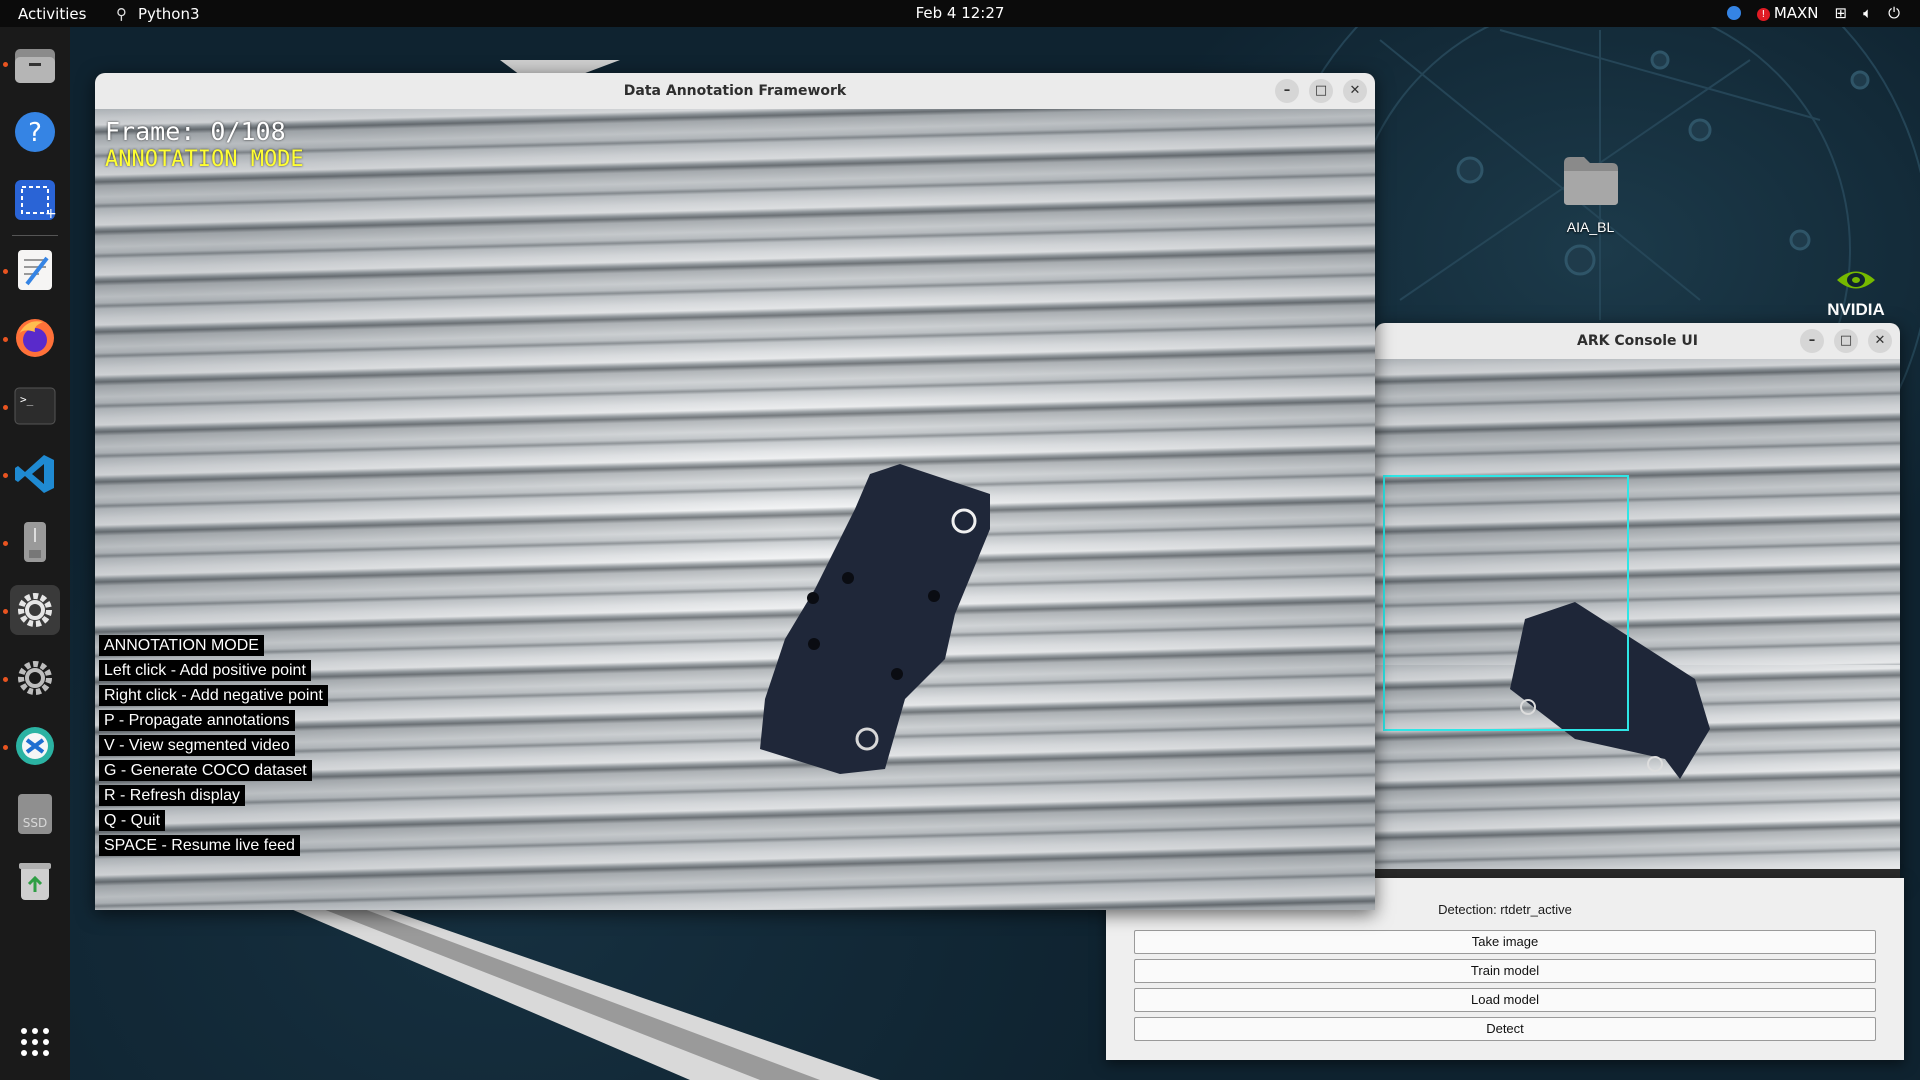 The width and height of the screenshot is (1920, 1080). Describe the element at coordinates (132, 820) in the screenshot. I see `help-line: Q - Quit` at that location.